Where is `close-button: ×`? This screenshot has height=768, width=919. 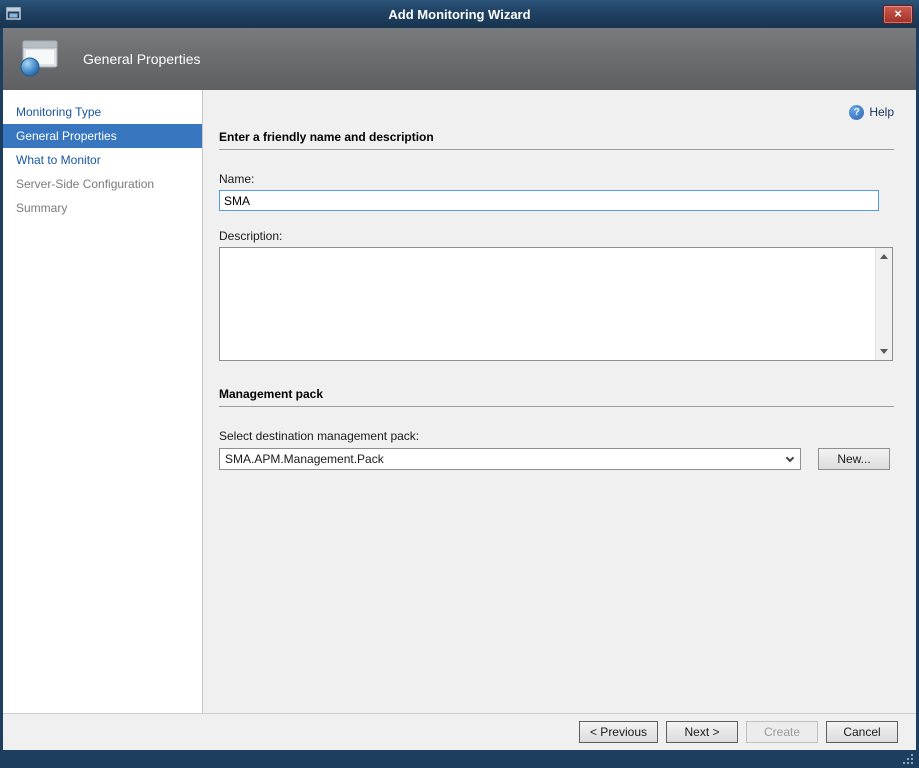
close-button: × is located at coordinates (898, 14).